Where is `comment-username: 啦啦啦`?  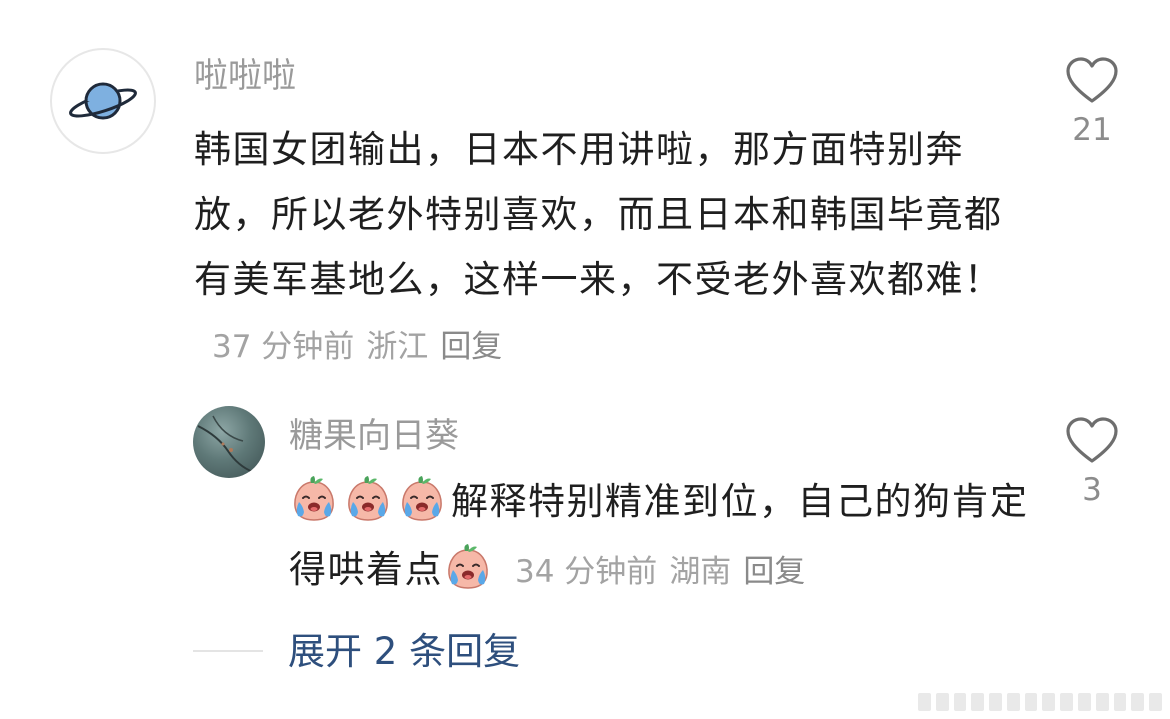
comment-username: 啦啦啦 is located at coordinates (245, 76).